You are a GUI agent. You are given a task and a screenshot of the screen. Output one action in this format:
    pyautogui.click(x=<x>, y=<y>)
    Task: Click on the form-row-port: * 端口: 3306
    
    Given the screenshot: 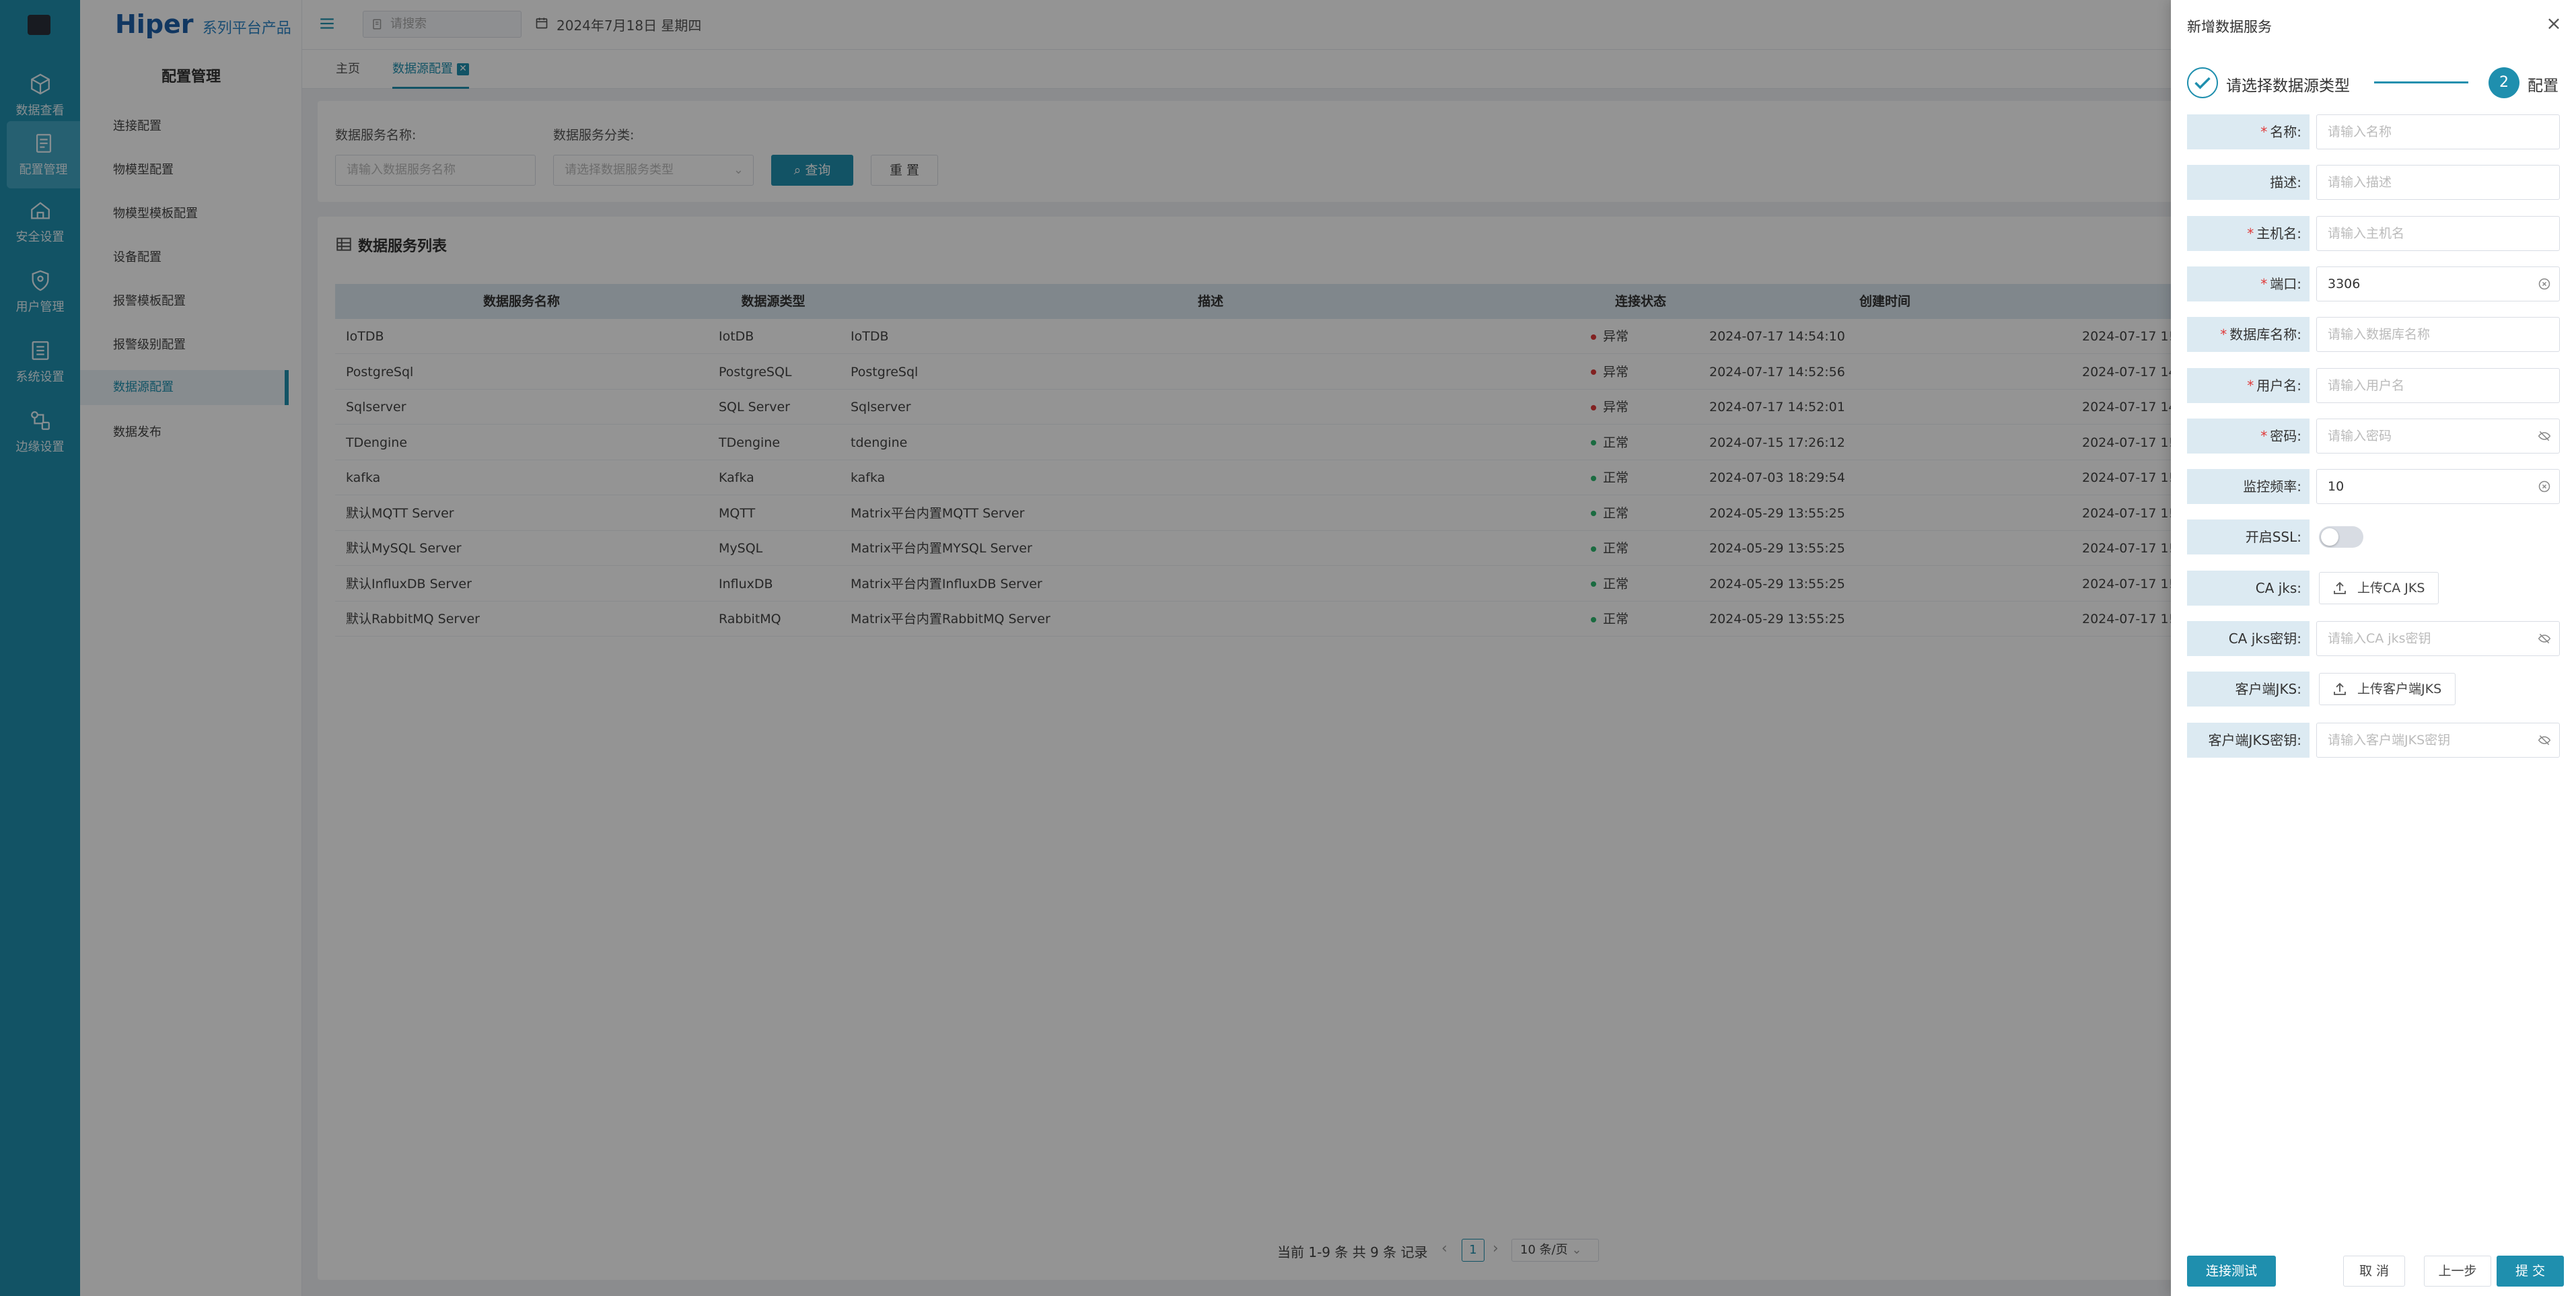 What is the action you would take?
    pyautogui.click(x=2373, y=283)
    